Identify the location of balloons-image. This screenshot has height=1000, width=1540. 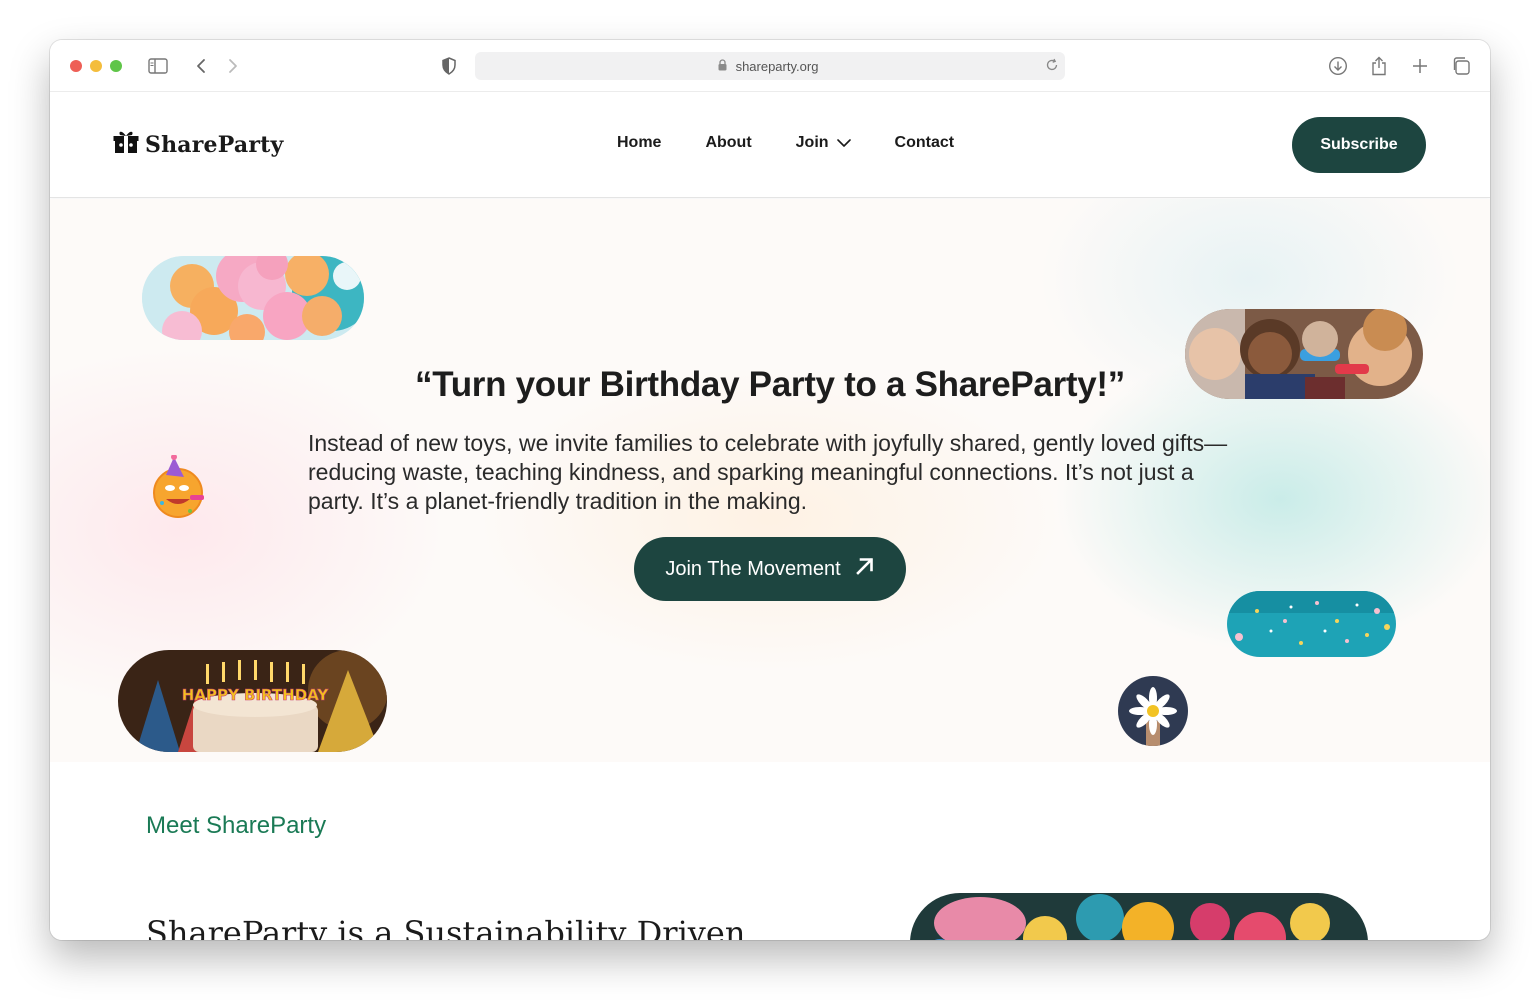
(253, 298).